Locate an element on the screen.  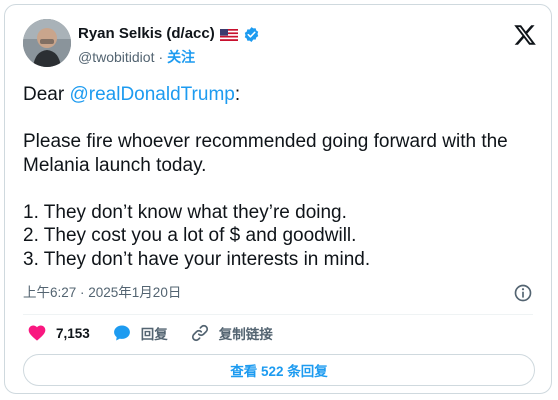
reply-label: 回复 is located at coordinates (154, 334).